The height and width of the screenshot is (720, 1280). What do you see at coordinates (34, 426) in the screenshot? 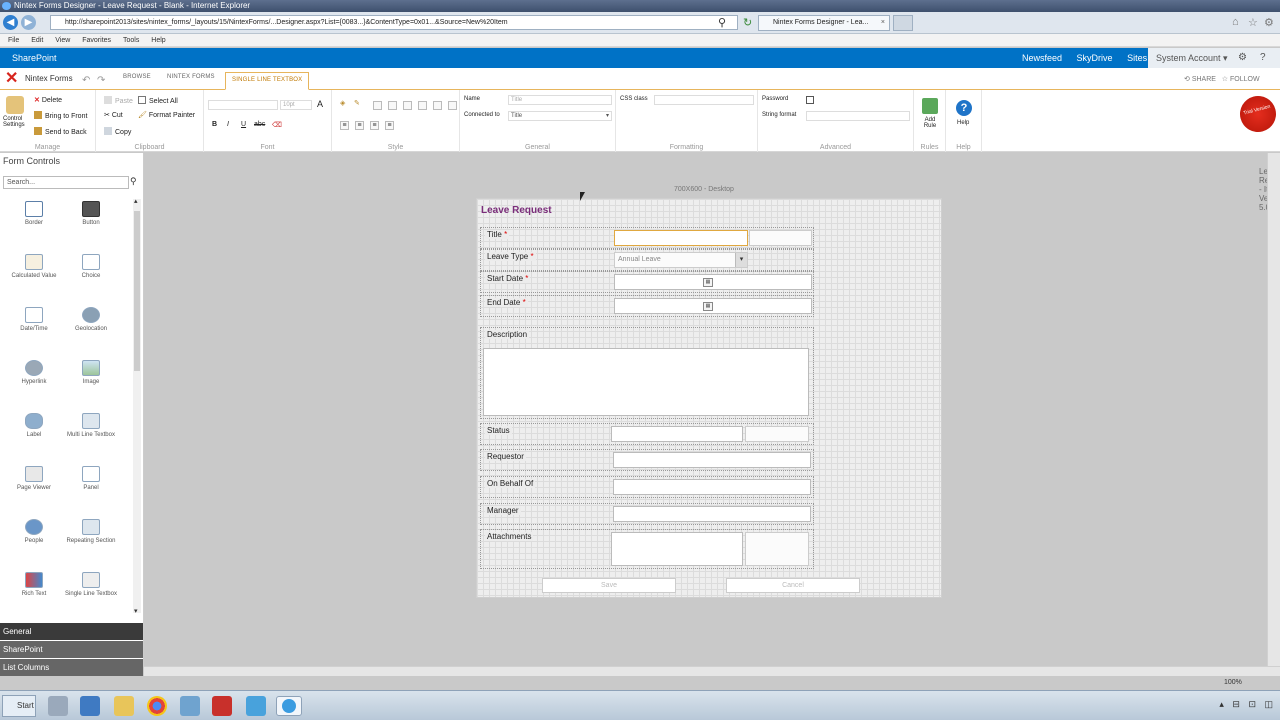
I see `control-label: Label` at bounding box center [34, 426].